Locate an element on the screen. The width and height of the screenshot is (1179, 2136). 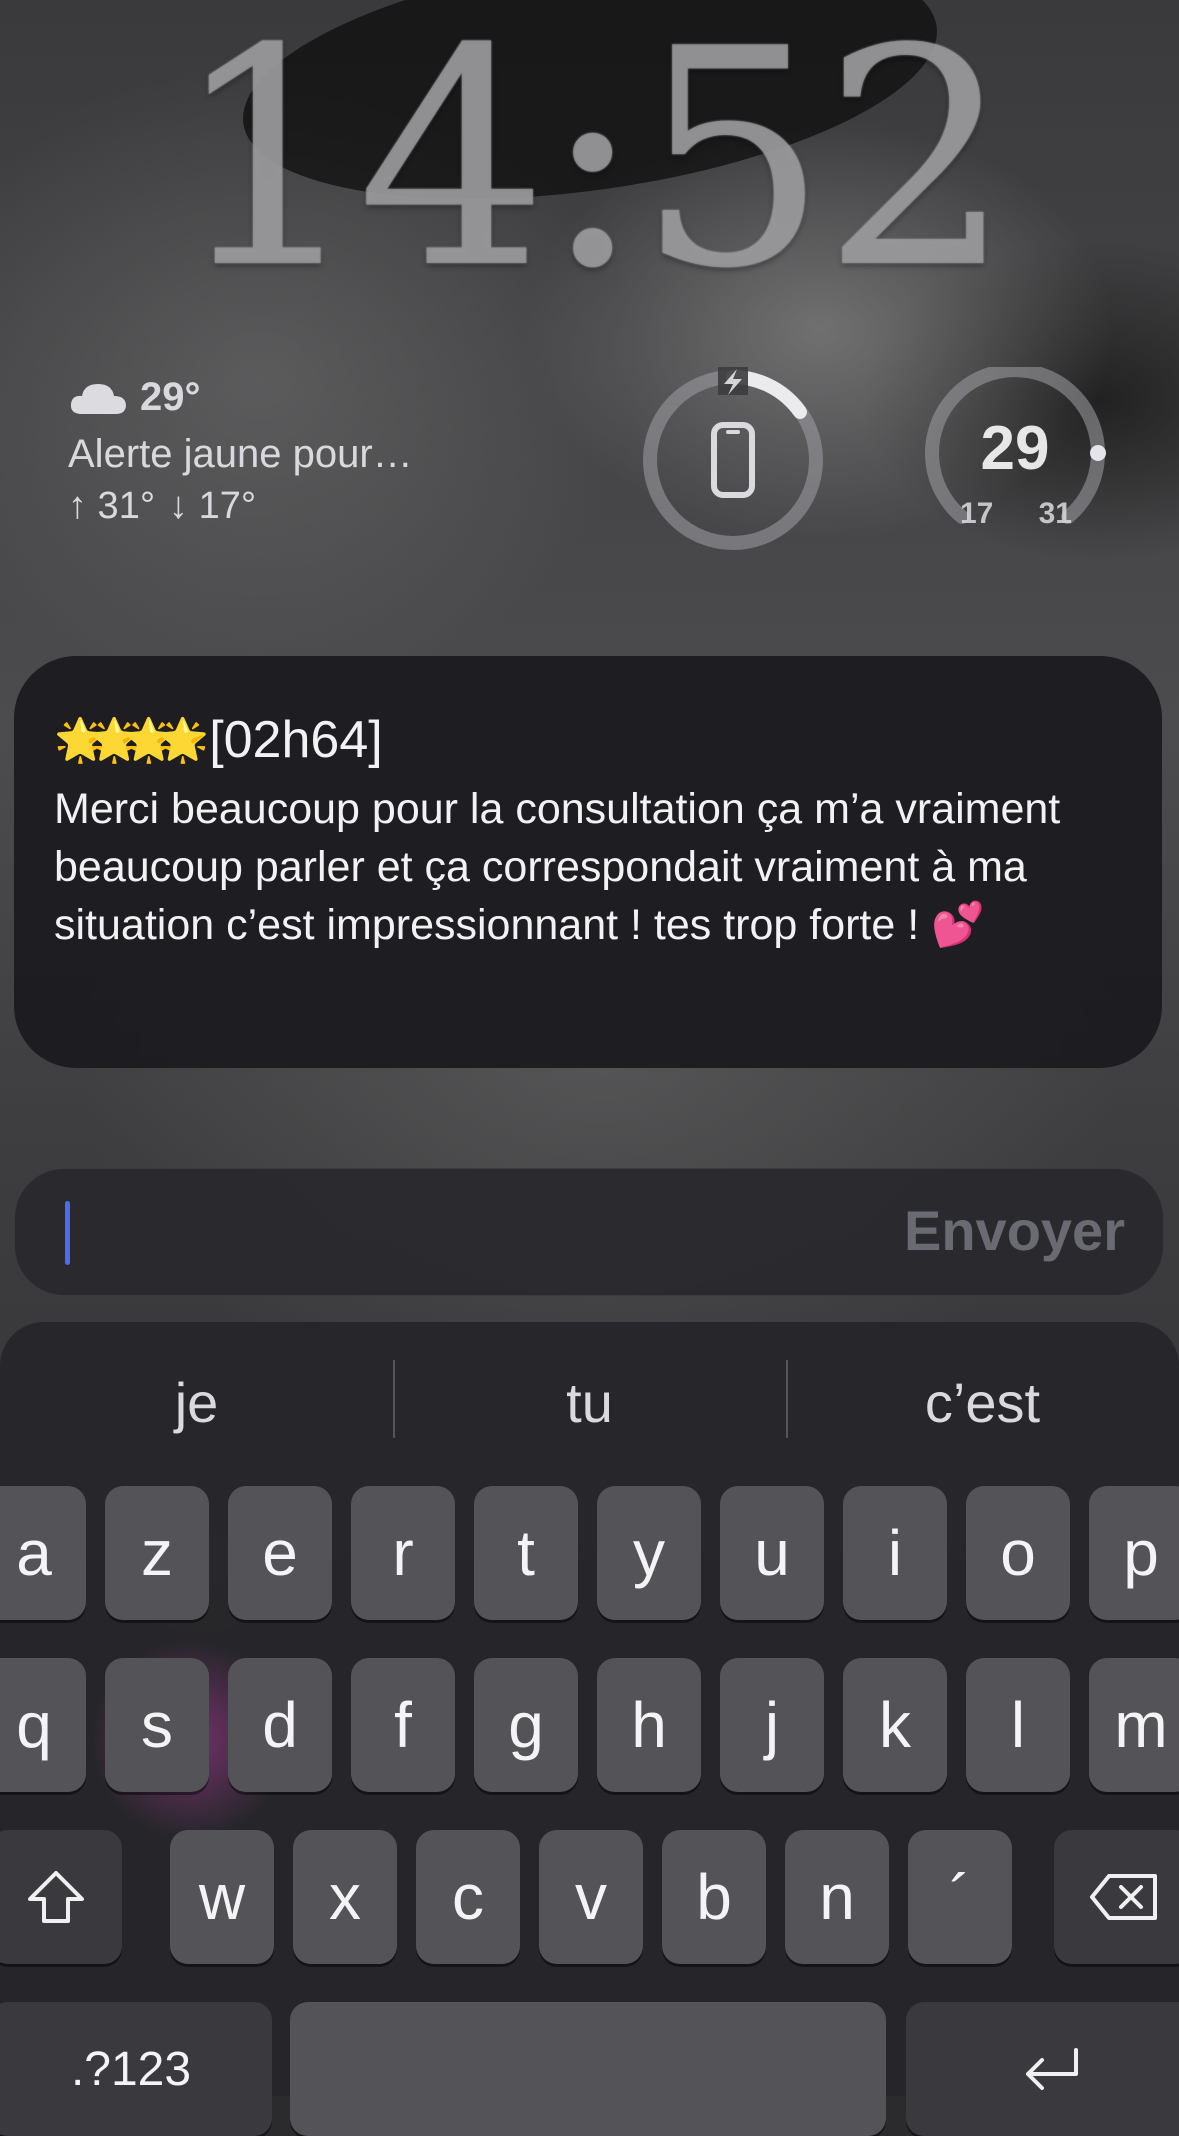
key-w: w is located at coordinates (222, 1897).